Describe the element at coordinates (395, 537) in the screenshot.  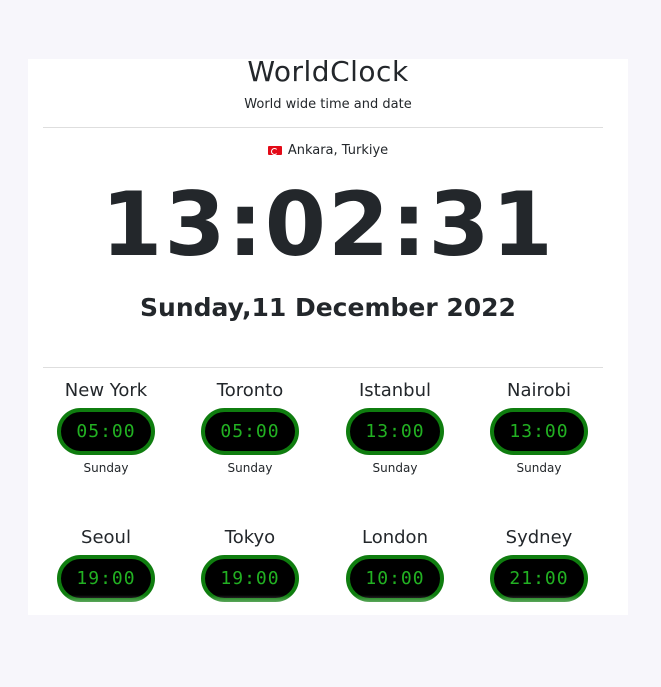
I see `city-name: London` at that location.